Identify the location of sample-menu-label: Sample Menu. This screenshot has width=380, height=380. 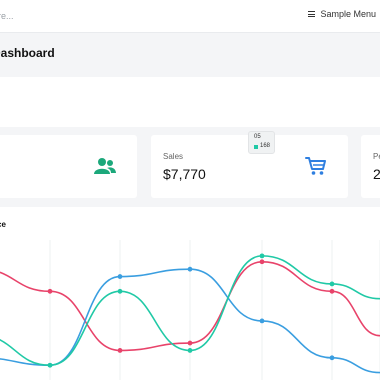
(348, 14).